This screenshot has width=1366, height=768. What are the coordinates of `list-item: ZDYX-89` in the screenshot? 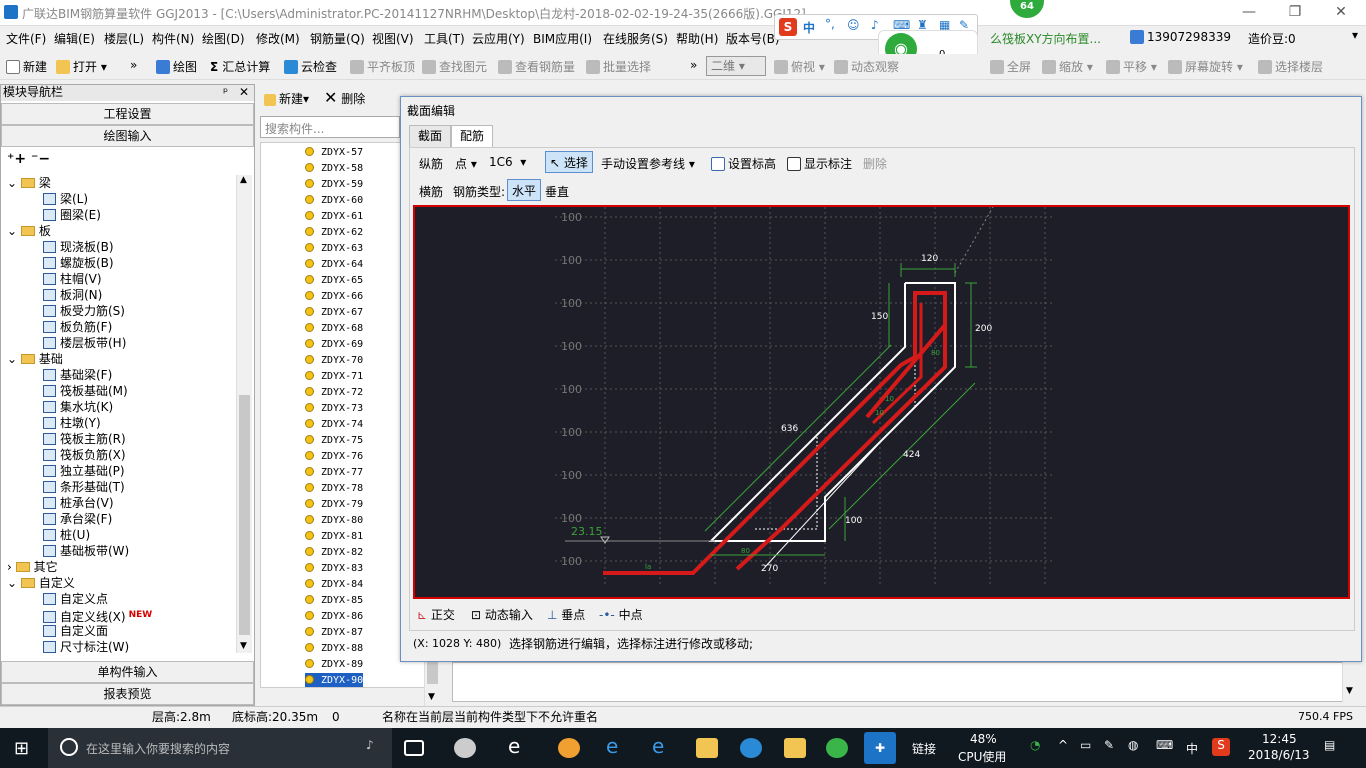 It's located at (334, 665).